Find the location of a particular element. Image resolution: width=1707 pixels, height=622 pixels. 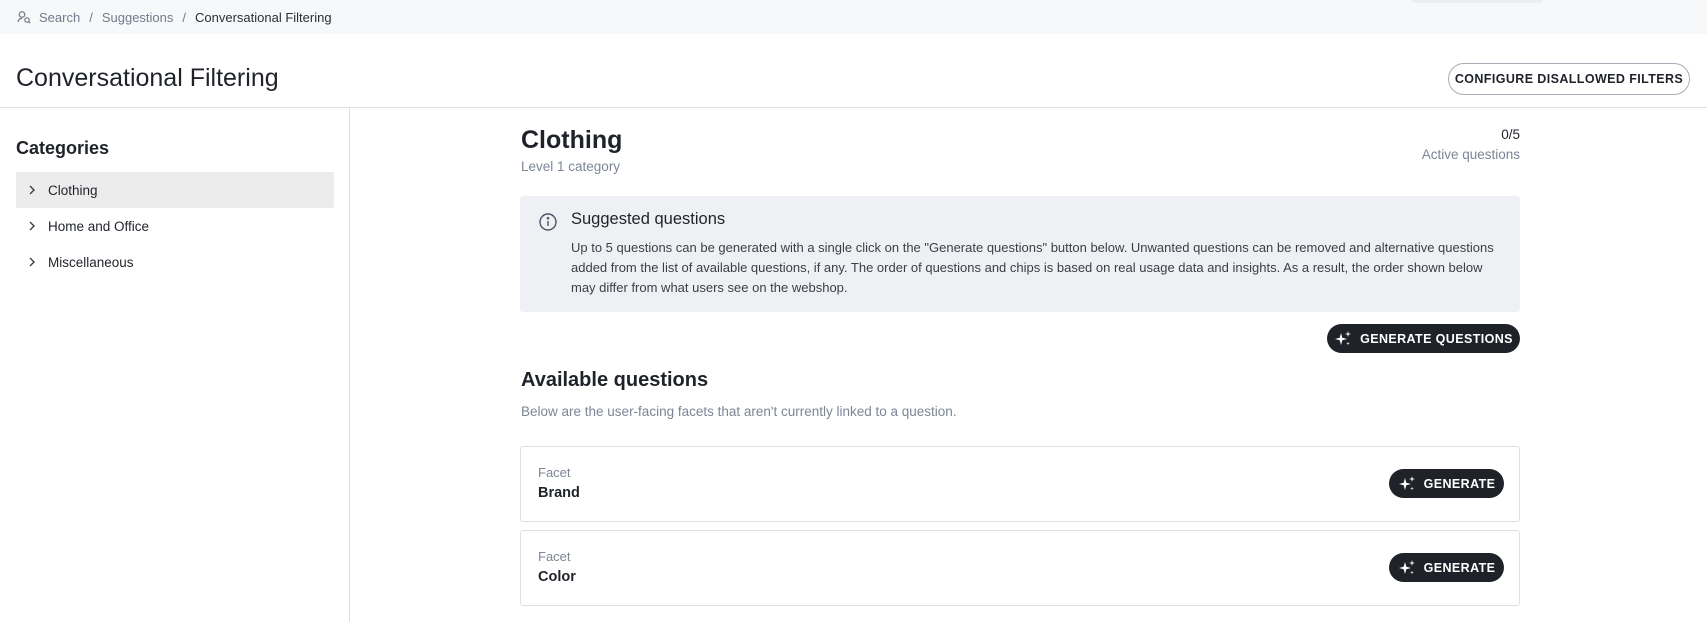

search-suggestions-icon is located at coordinates (24, 17).